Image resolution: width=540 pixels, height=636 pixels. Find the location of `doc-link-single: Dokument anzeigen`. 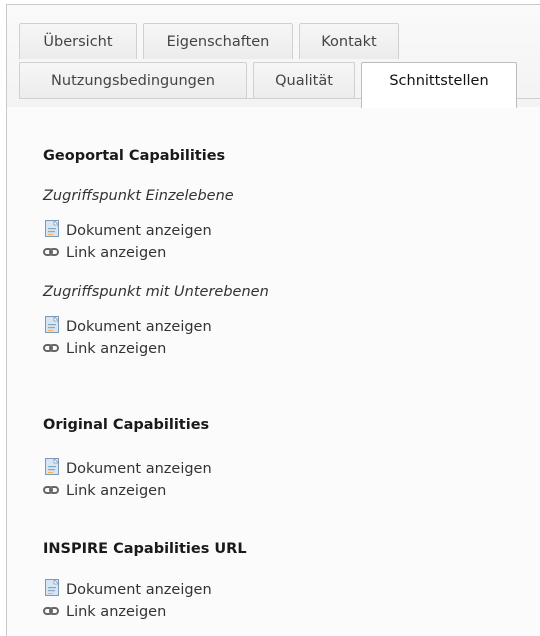

doc-link-single: Dokument anzeigen is located at coordinates (127, 230).